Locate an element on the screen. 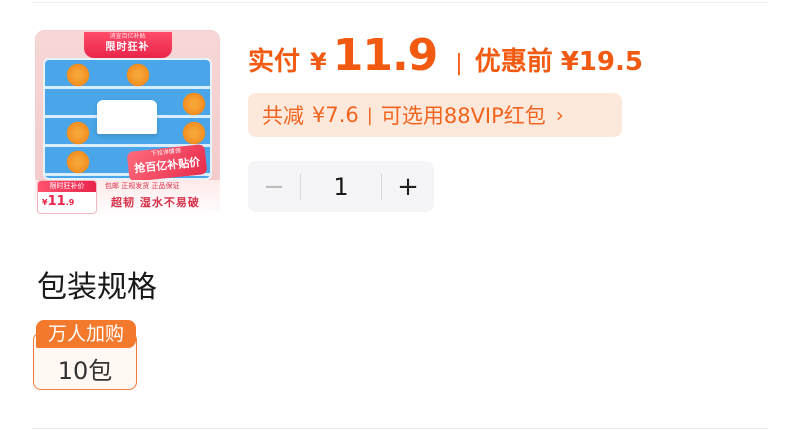  image-price-label: 限时狂补价 is located at coordinates (67, 186).